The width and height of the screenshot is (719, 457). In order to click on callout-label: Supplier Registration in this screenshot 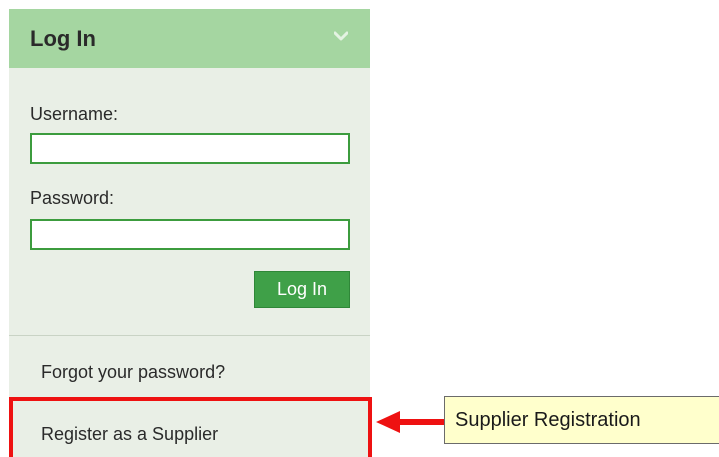, I will do `click(581, 420)`.